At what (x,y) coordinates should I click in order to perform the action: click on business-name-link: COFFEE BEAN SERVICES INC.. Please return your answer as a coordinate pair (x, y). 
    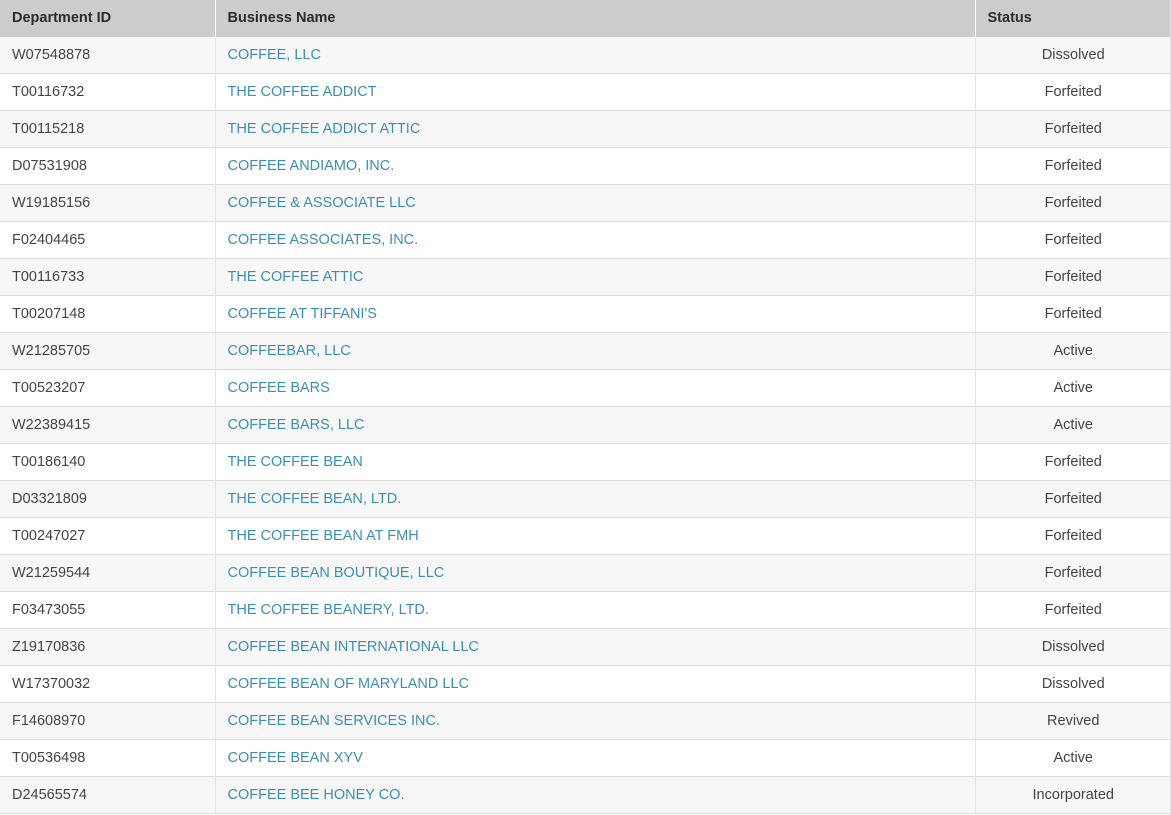
    Looking at the image, I should click on (334, 721).